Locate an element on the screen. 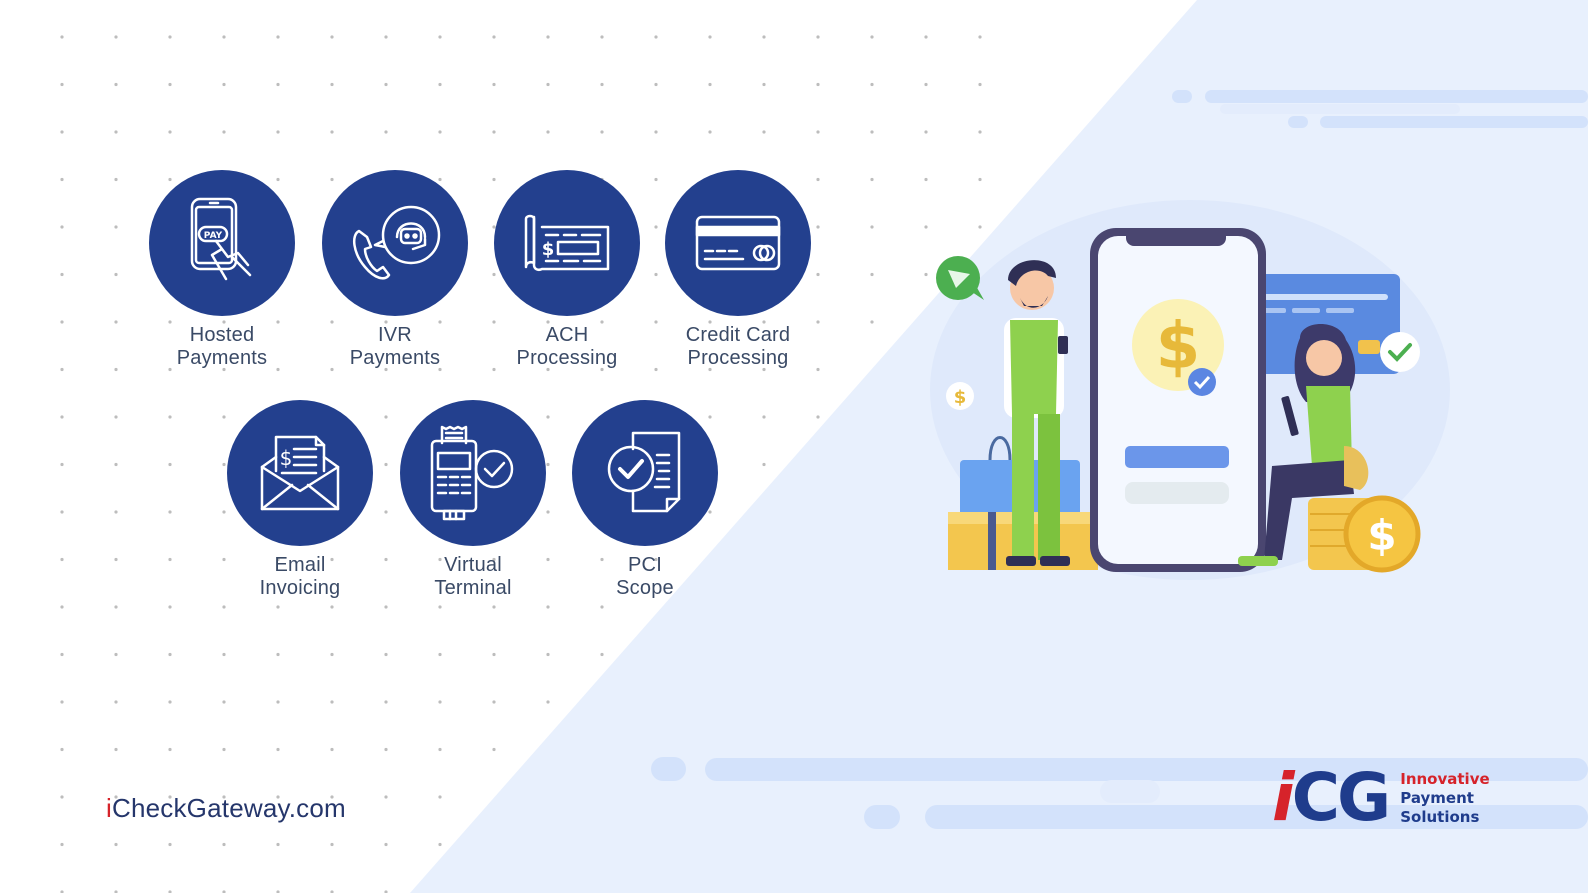  service-label-line: Hosted is located at coordinates (222, 335).